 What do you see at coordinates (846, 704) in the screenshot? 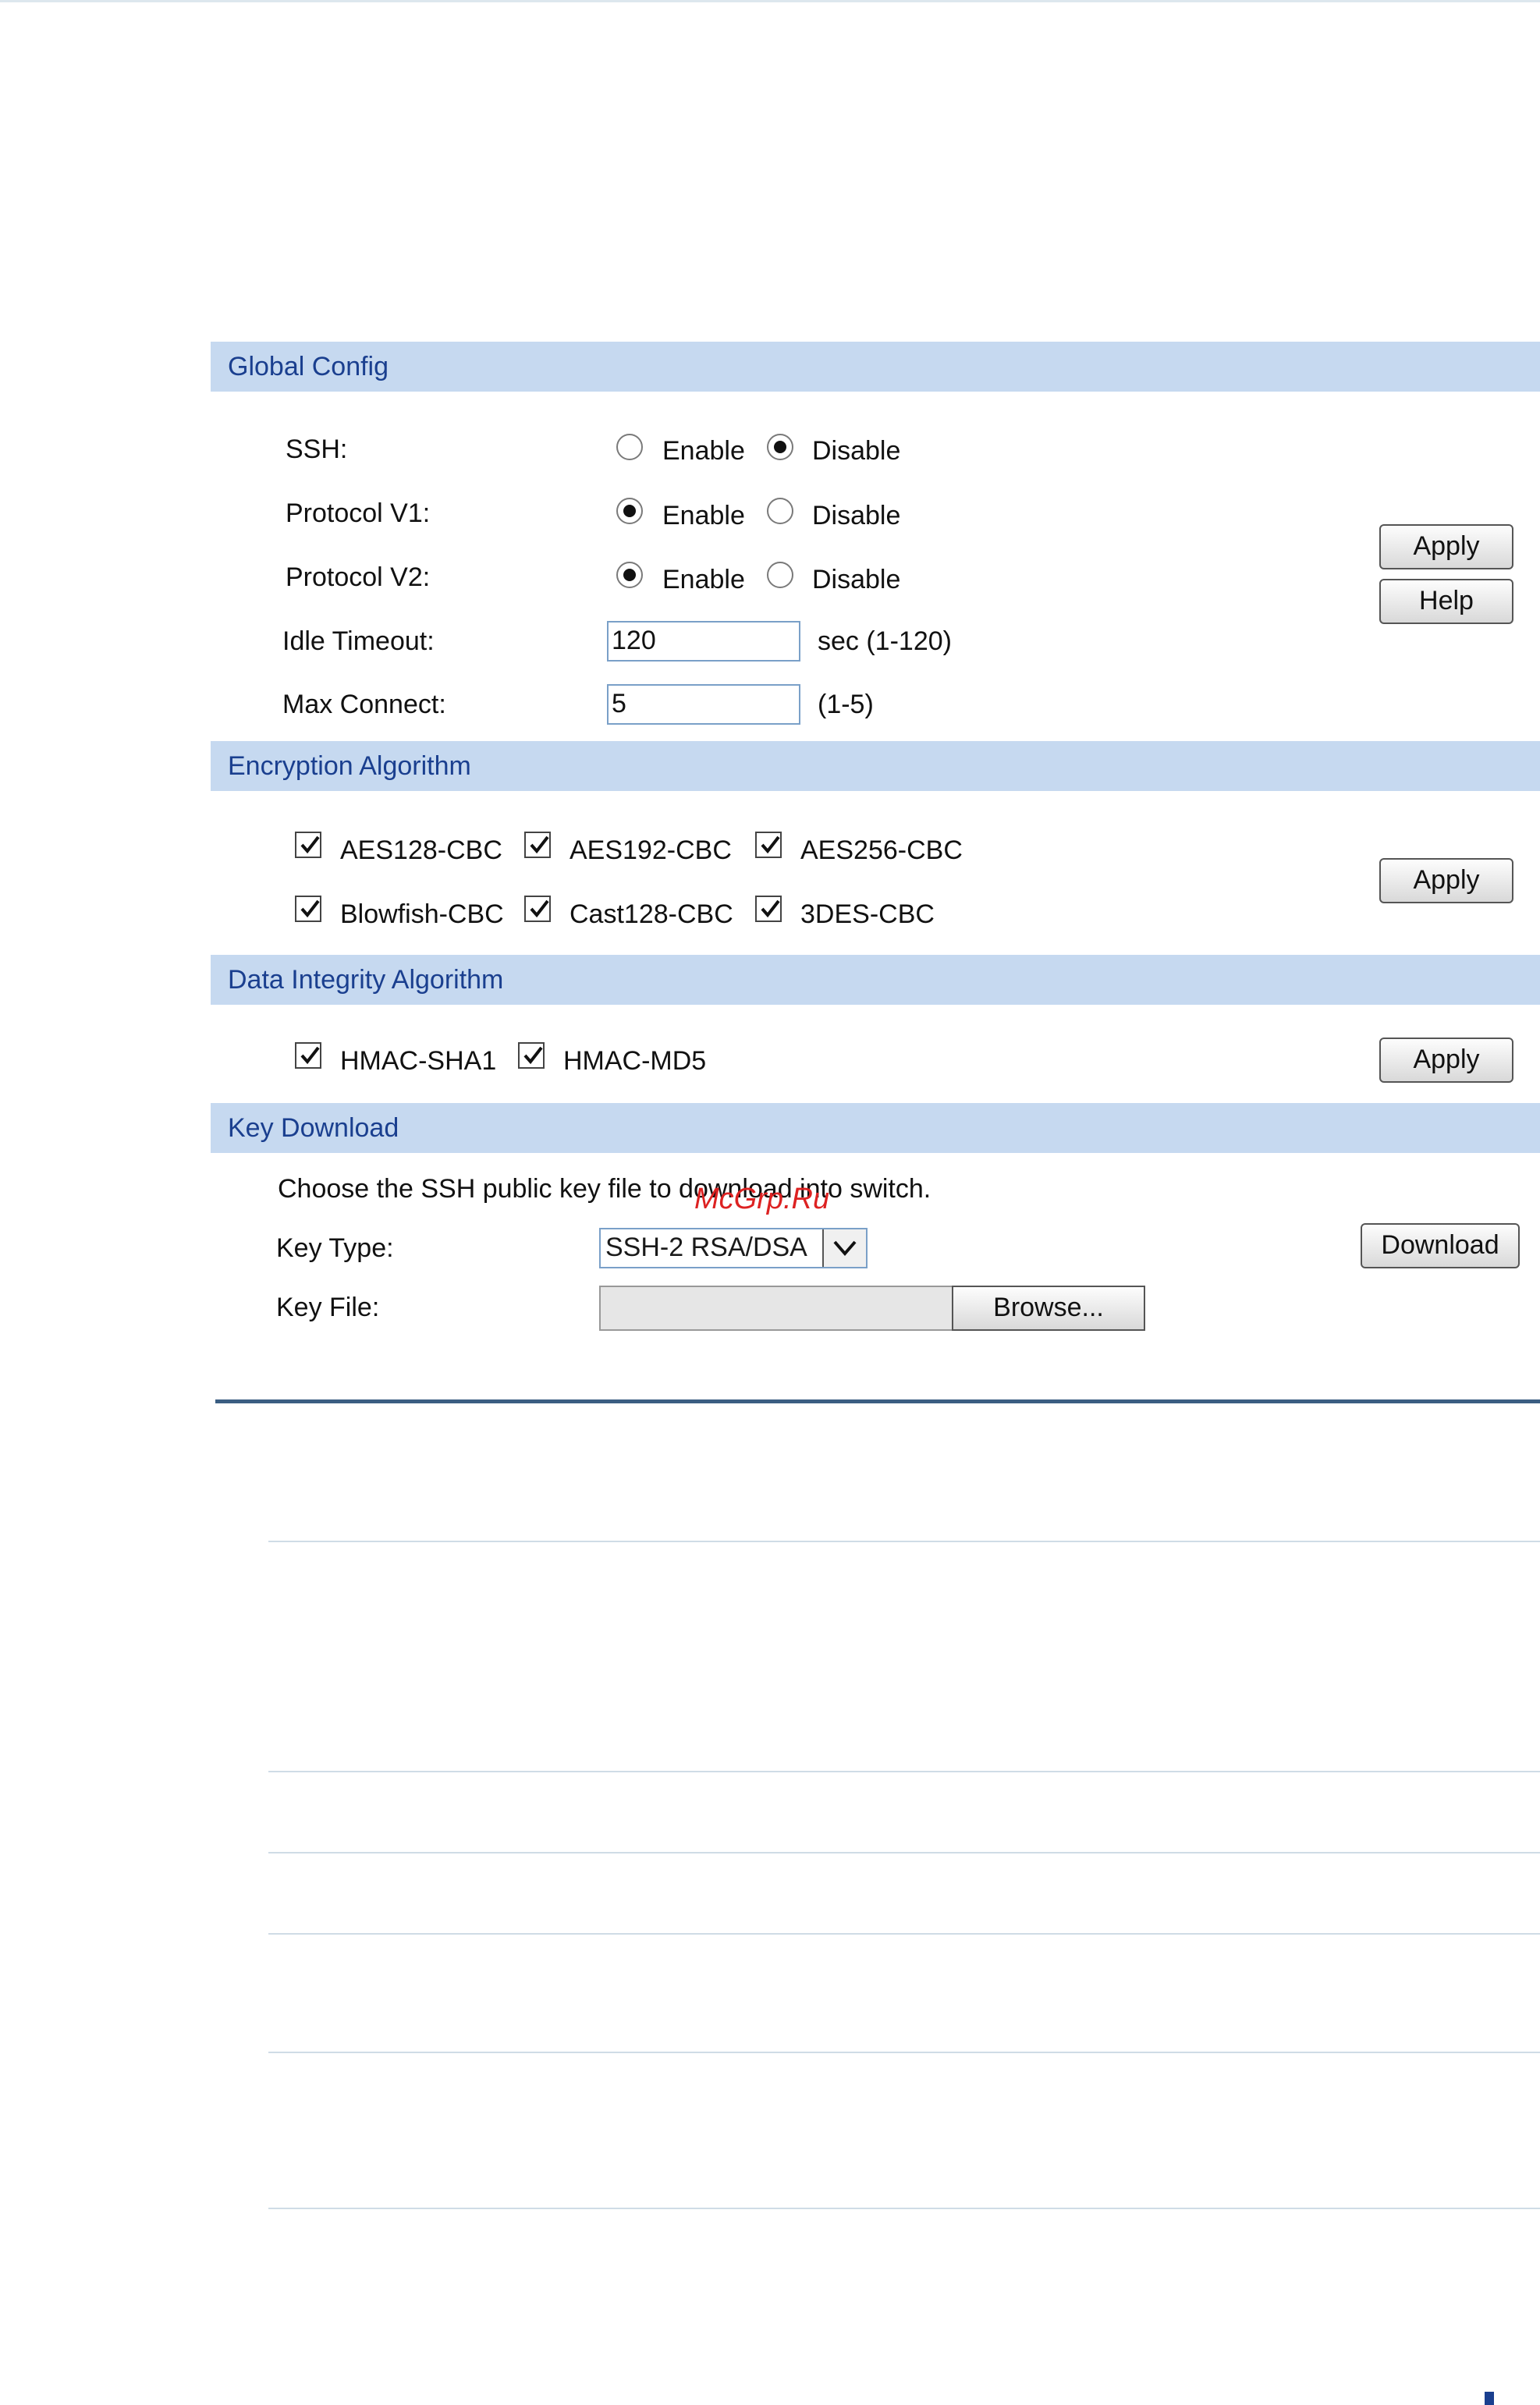
I see `max-connect-hint: (1-5)` at bounding box center [846, 704].